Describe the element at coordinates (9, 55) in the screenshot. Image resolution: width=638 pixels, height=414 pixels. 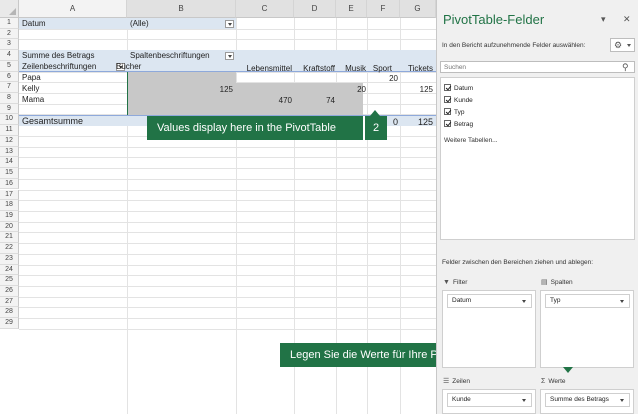
I see `row-header: 4` at that location.